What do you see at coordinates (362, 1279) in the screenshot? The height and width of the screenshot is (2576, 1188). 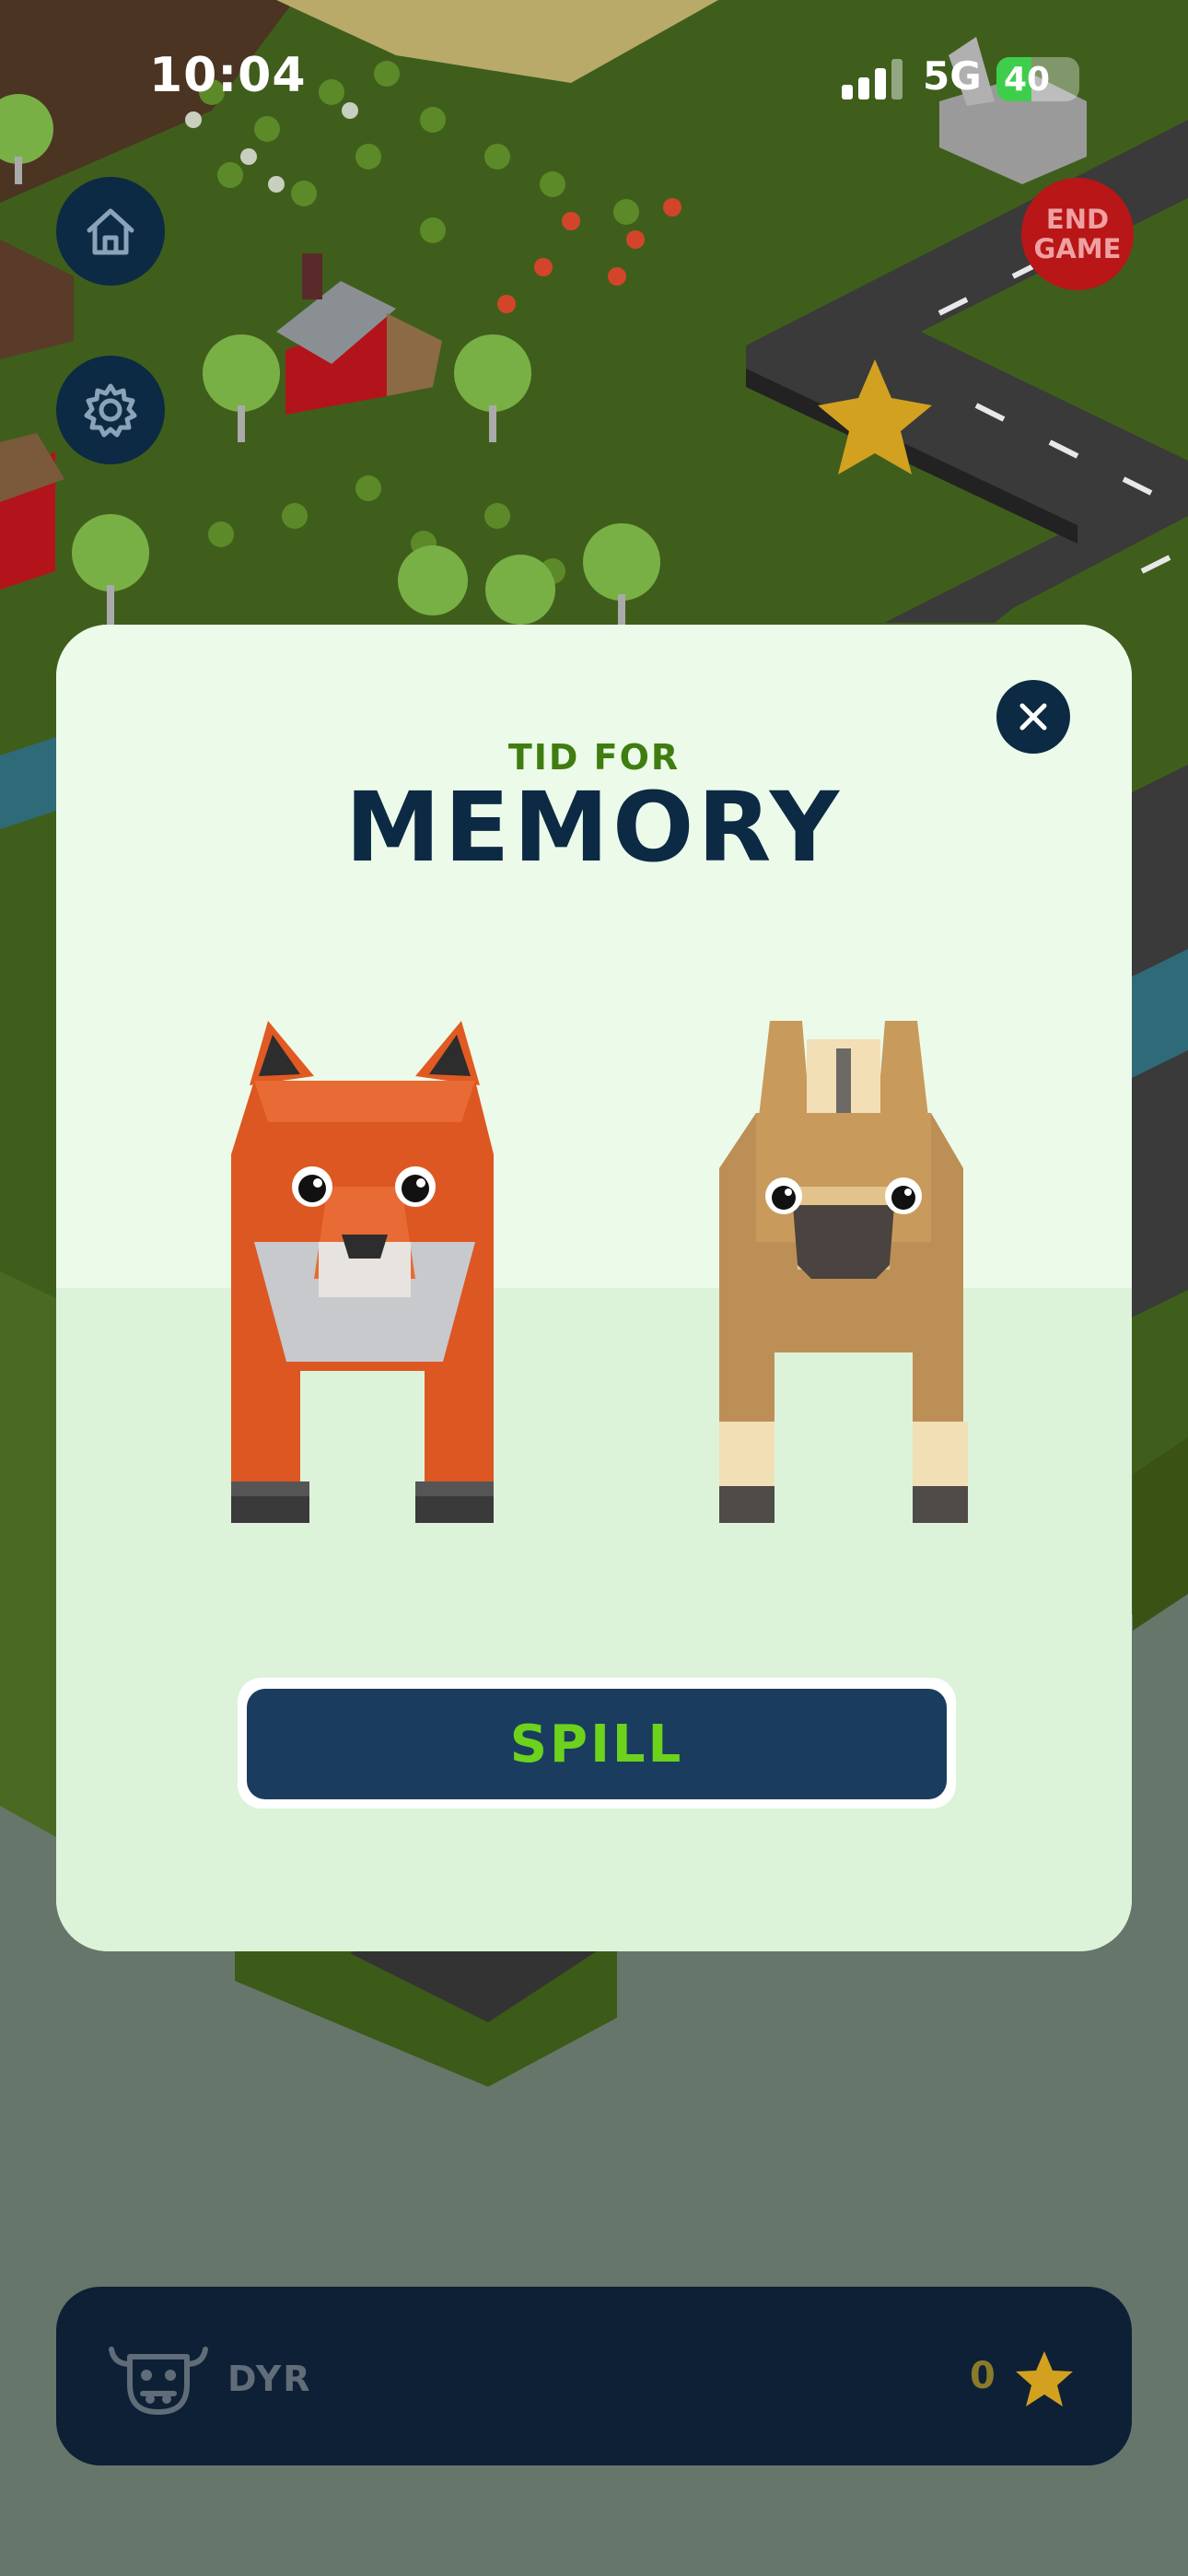 I see `fox-animal` at bounding box center [362, 1279].